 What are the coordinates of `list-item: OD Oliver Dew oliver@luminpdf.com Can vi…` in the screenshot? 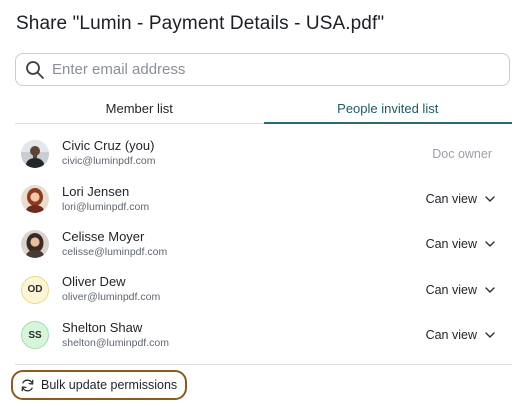 It's located at (263, 289).